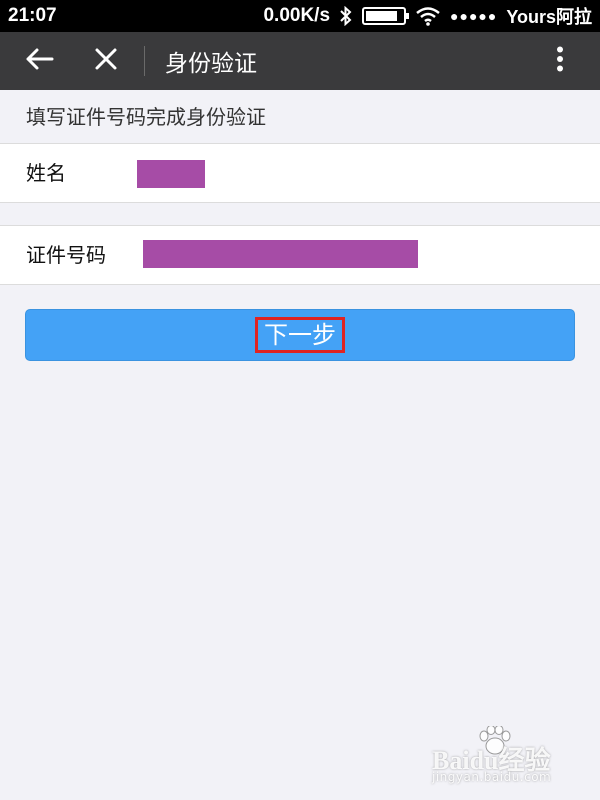 The width and height of the screenshot is (600, 800). I want to click on name-value-redacted, so click(171, 174).